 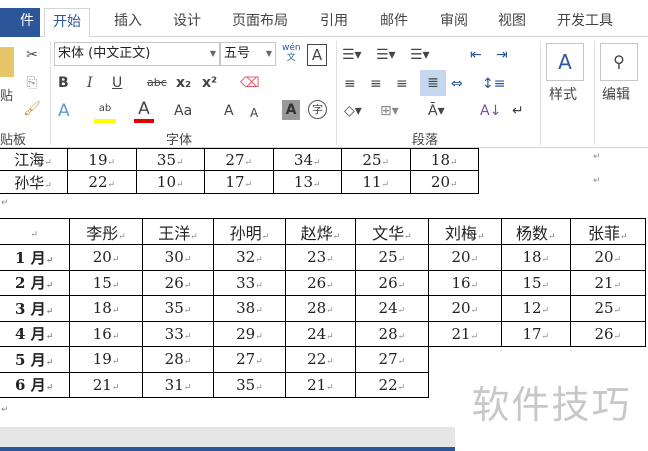 I want to click on table-cell: 35↵, so click(x=170, y=159).